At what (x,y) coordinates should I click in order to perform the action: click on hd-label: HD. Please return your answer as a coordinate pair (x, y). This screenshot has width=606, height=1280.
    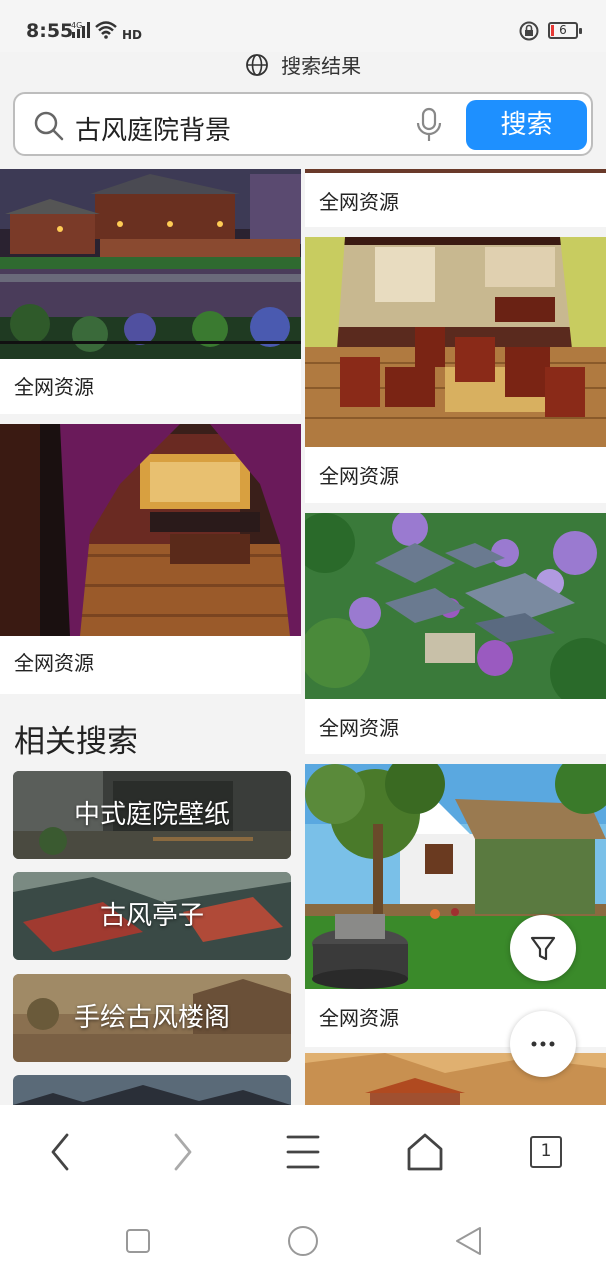
    Looking at the image, I should click on (132, 35).